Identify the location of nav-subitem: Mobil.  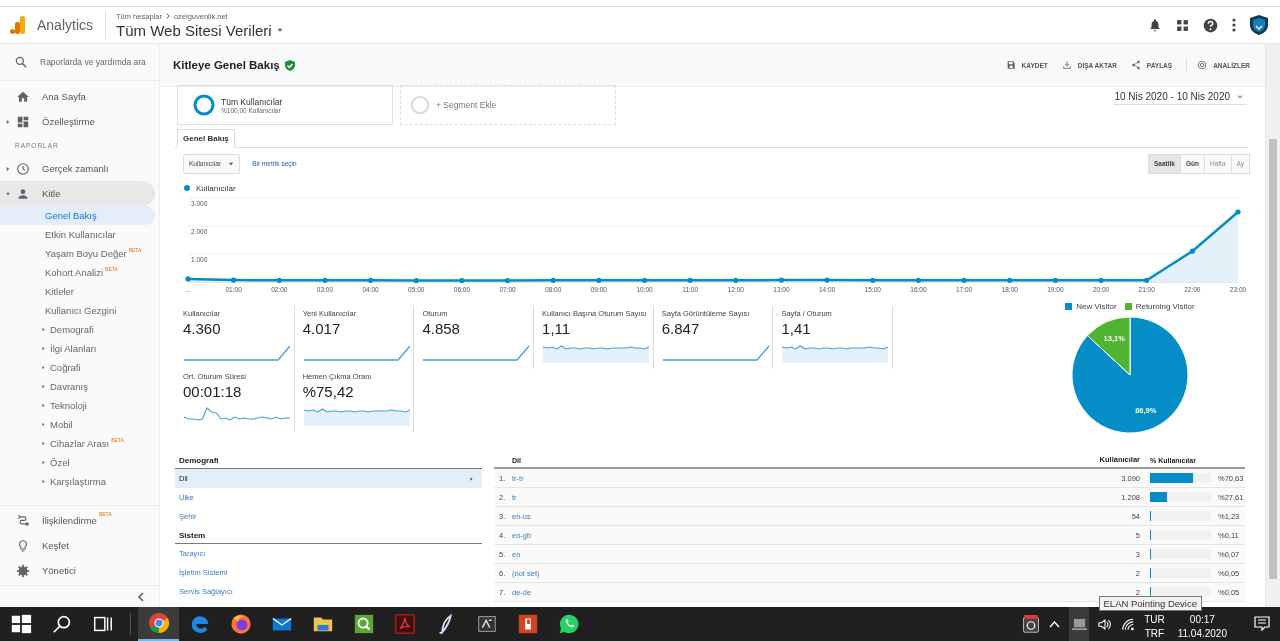
(77, 424).